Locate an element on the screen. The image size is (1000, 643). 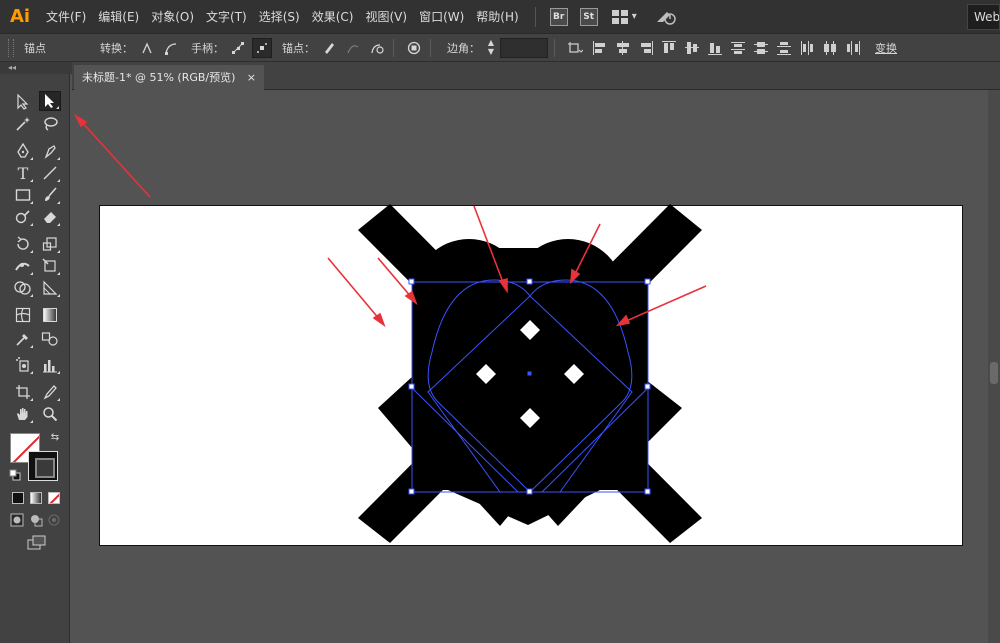
bridge-button: Br is located at coordinates (558, 16).